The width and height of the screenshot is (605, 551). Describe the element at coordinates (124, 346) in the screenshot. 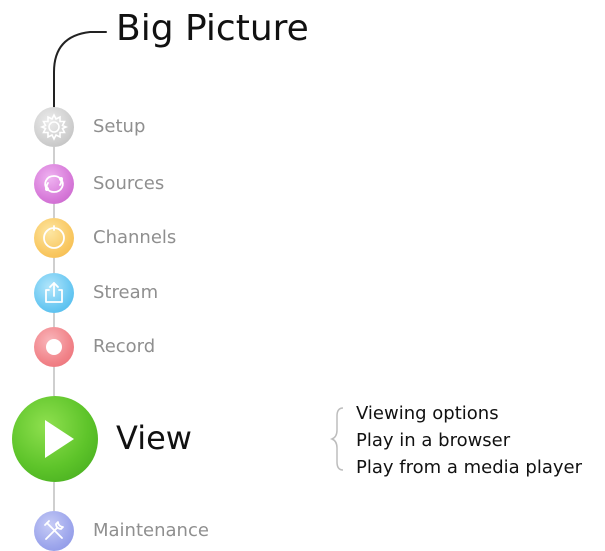

I see `step-record-label: Record` at that location.